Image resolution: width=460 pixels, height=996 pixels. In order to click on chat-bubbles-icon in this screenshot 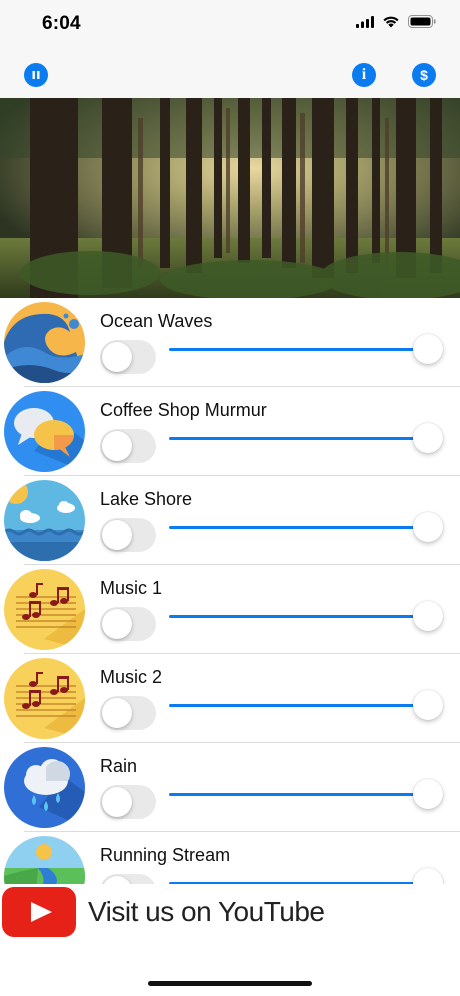, I will do `click(44, 431)`.